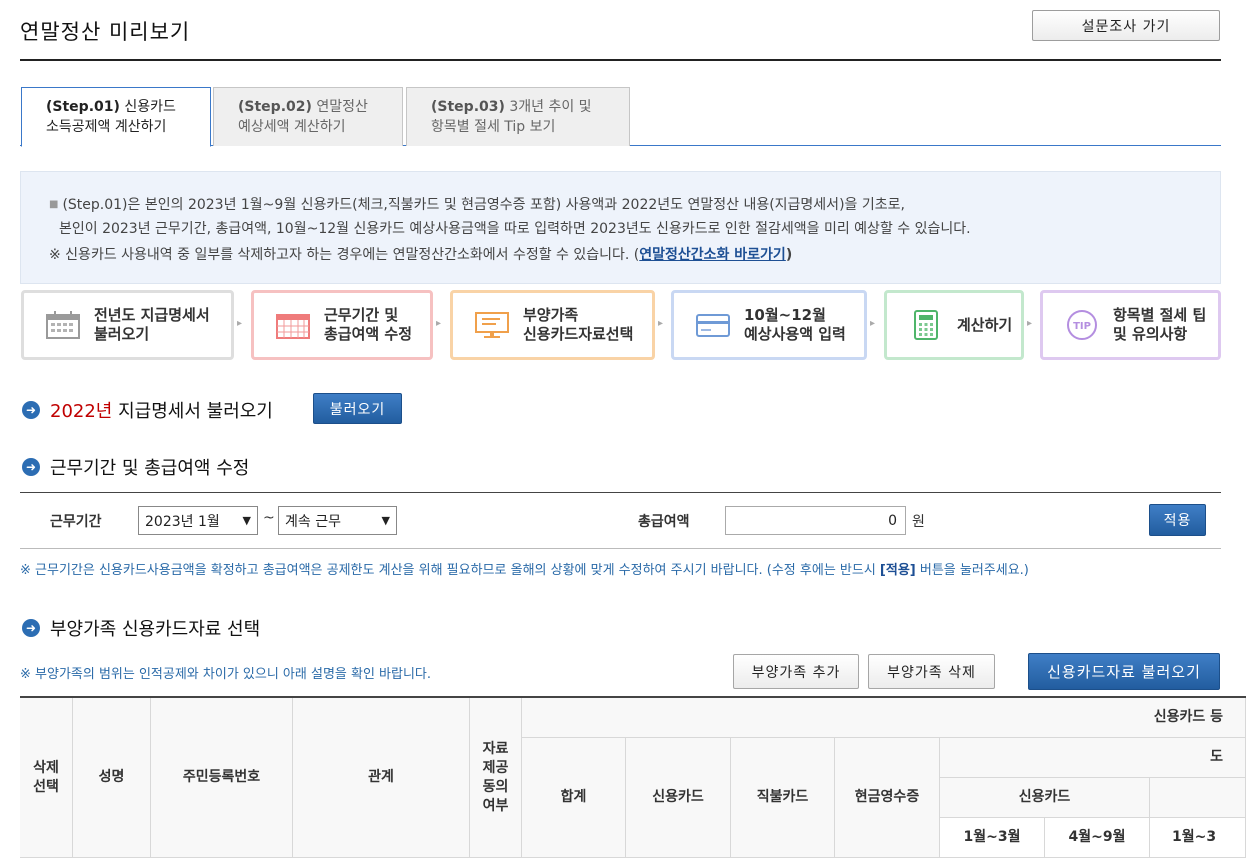 This screenshot has height=866, width=1246. Describe the element at coordinates (1160, 324) in the screenshot. I see `step-text: 항목별 절세 팁및 유의사항` at that location.